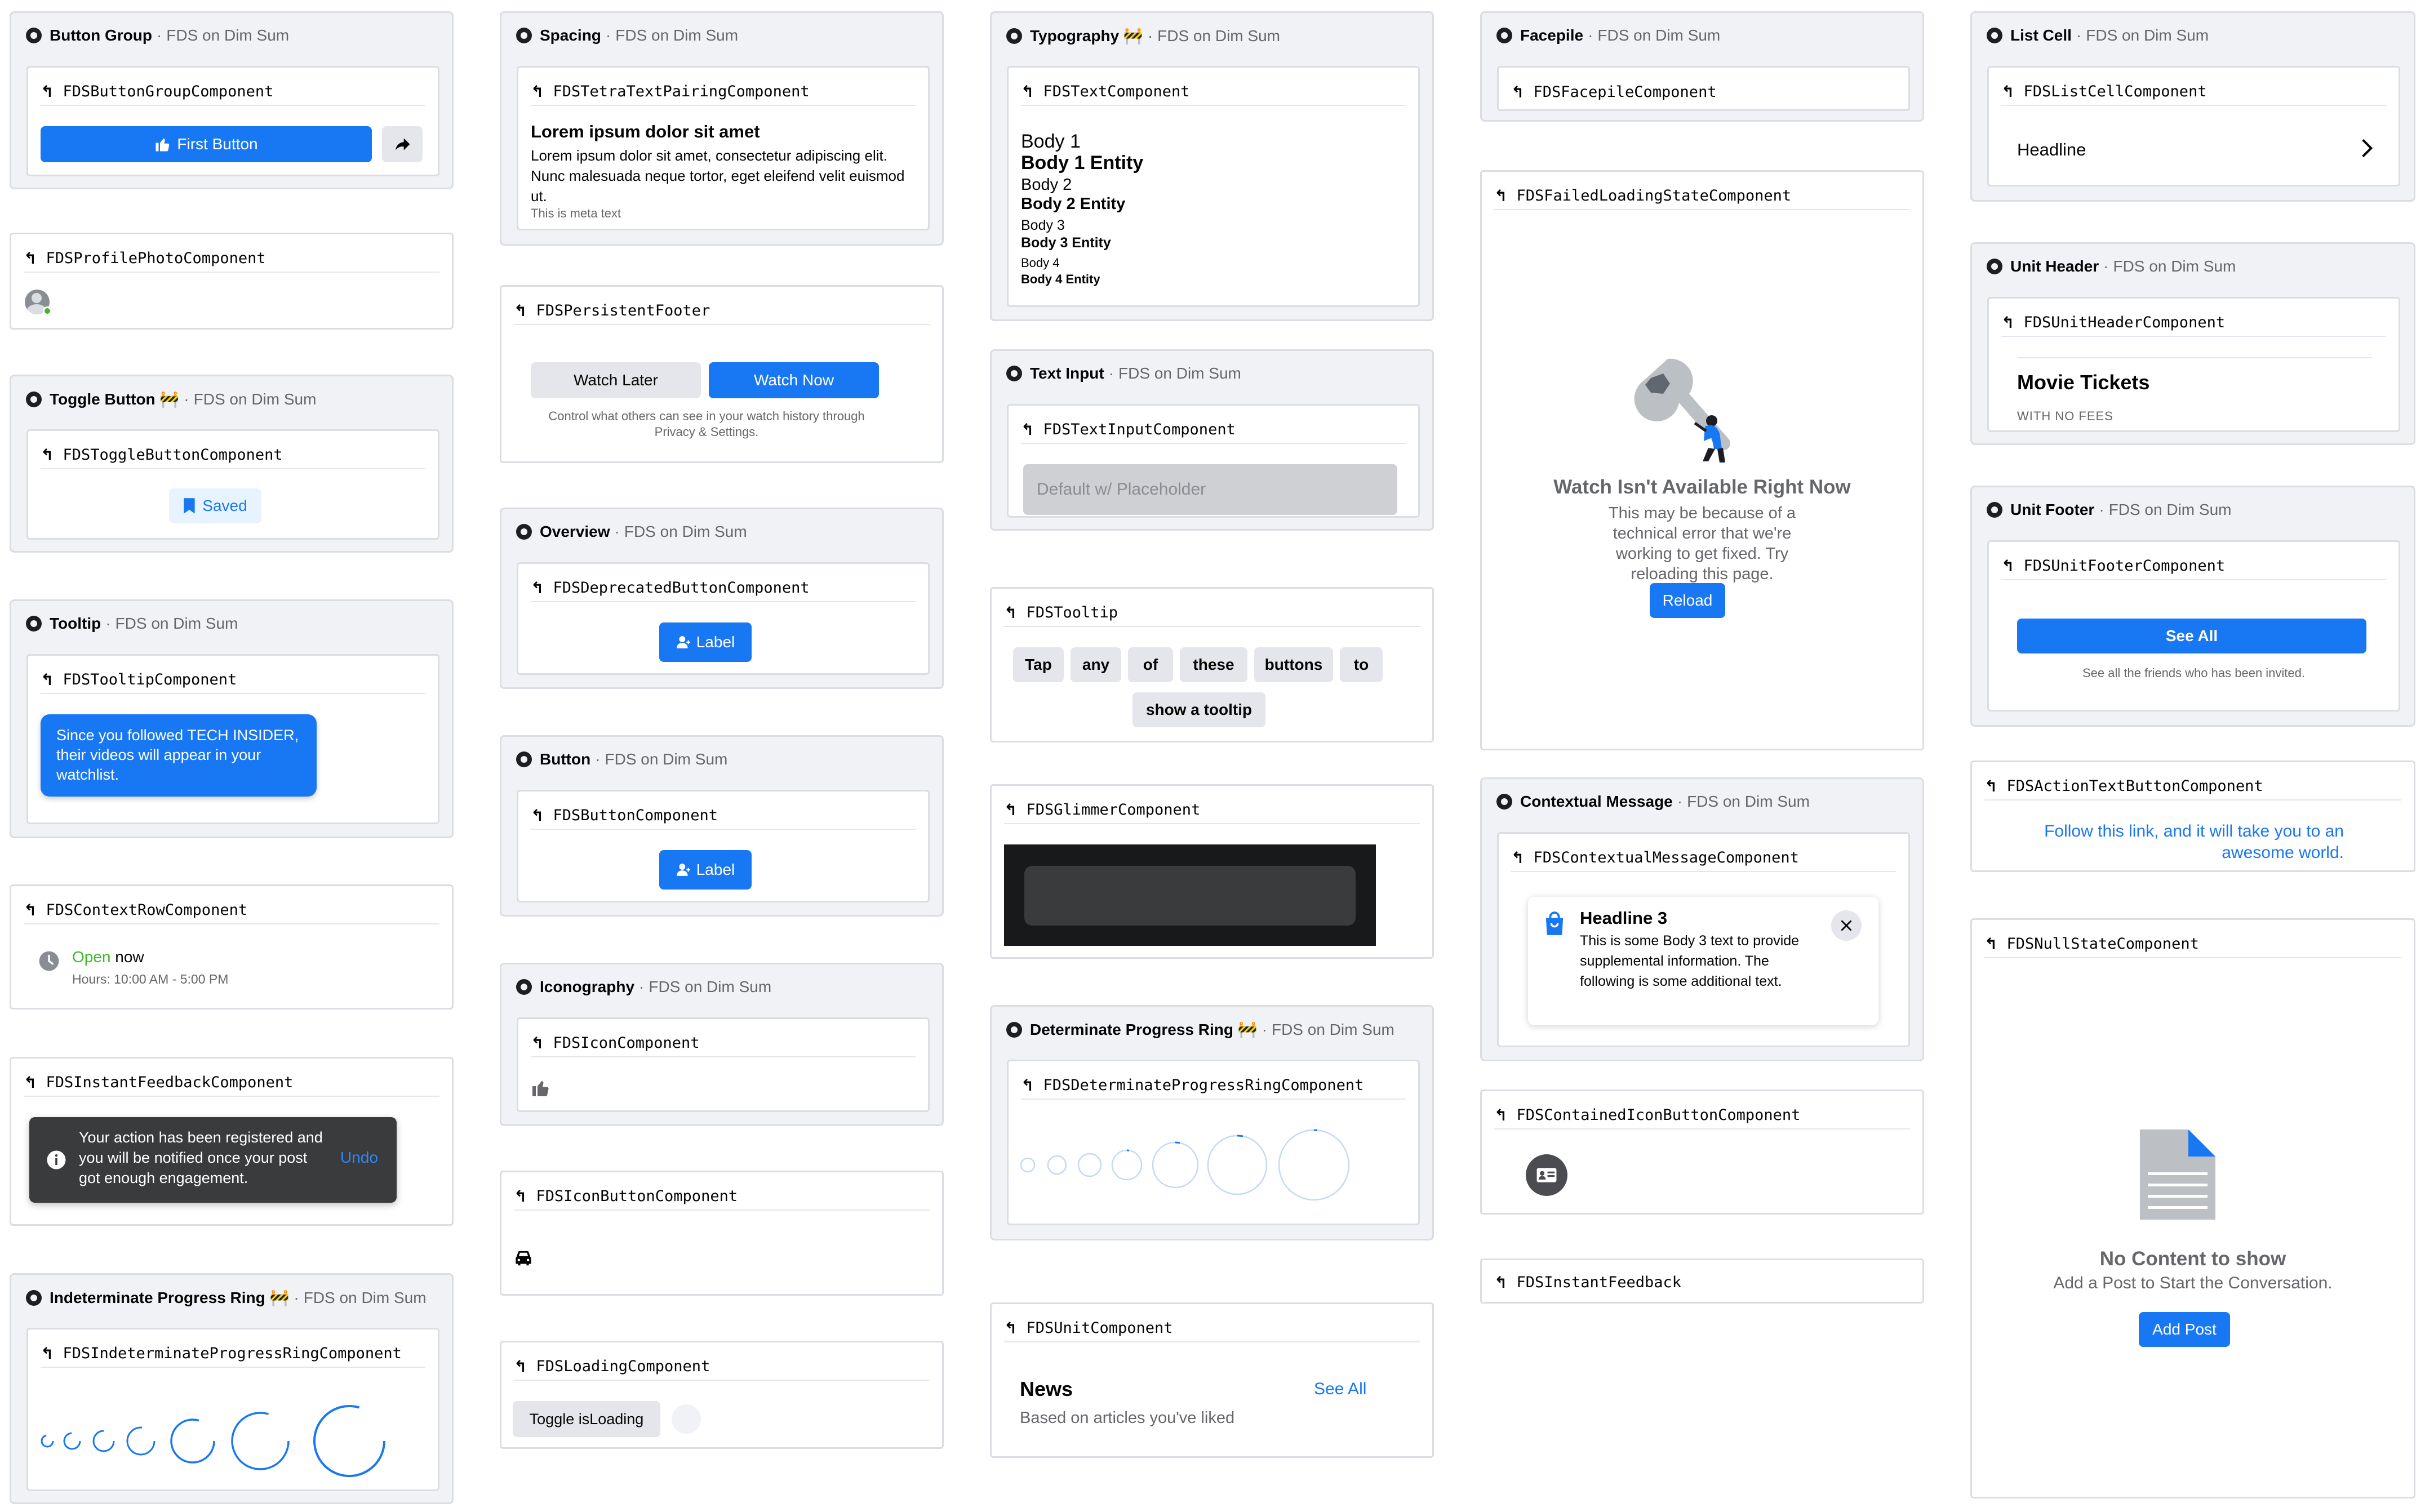 This screenshot has width=2425, height=1512. What do you see at coordinates (1043, 225) in the screenshot?
I see `body-3: Body 3` at bounding box center [1043, 225].